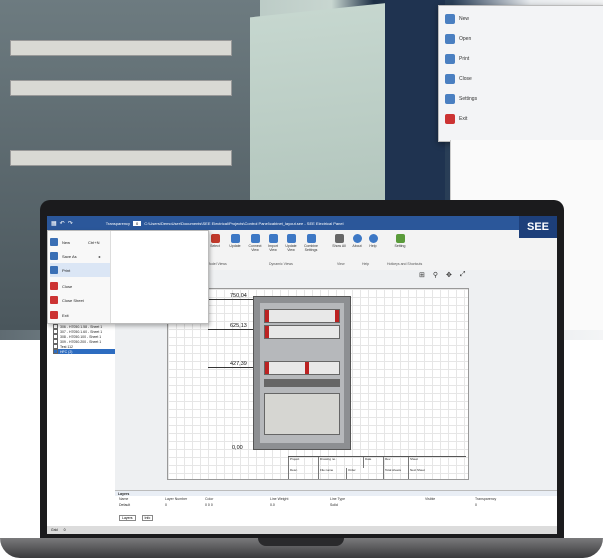  What do you see at coordinates (54, 530) in the screenshot?
I see `grid-toggle: Grid` at bounding box center [54, 530].